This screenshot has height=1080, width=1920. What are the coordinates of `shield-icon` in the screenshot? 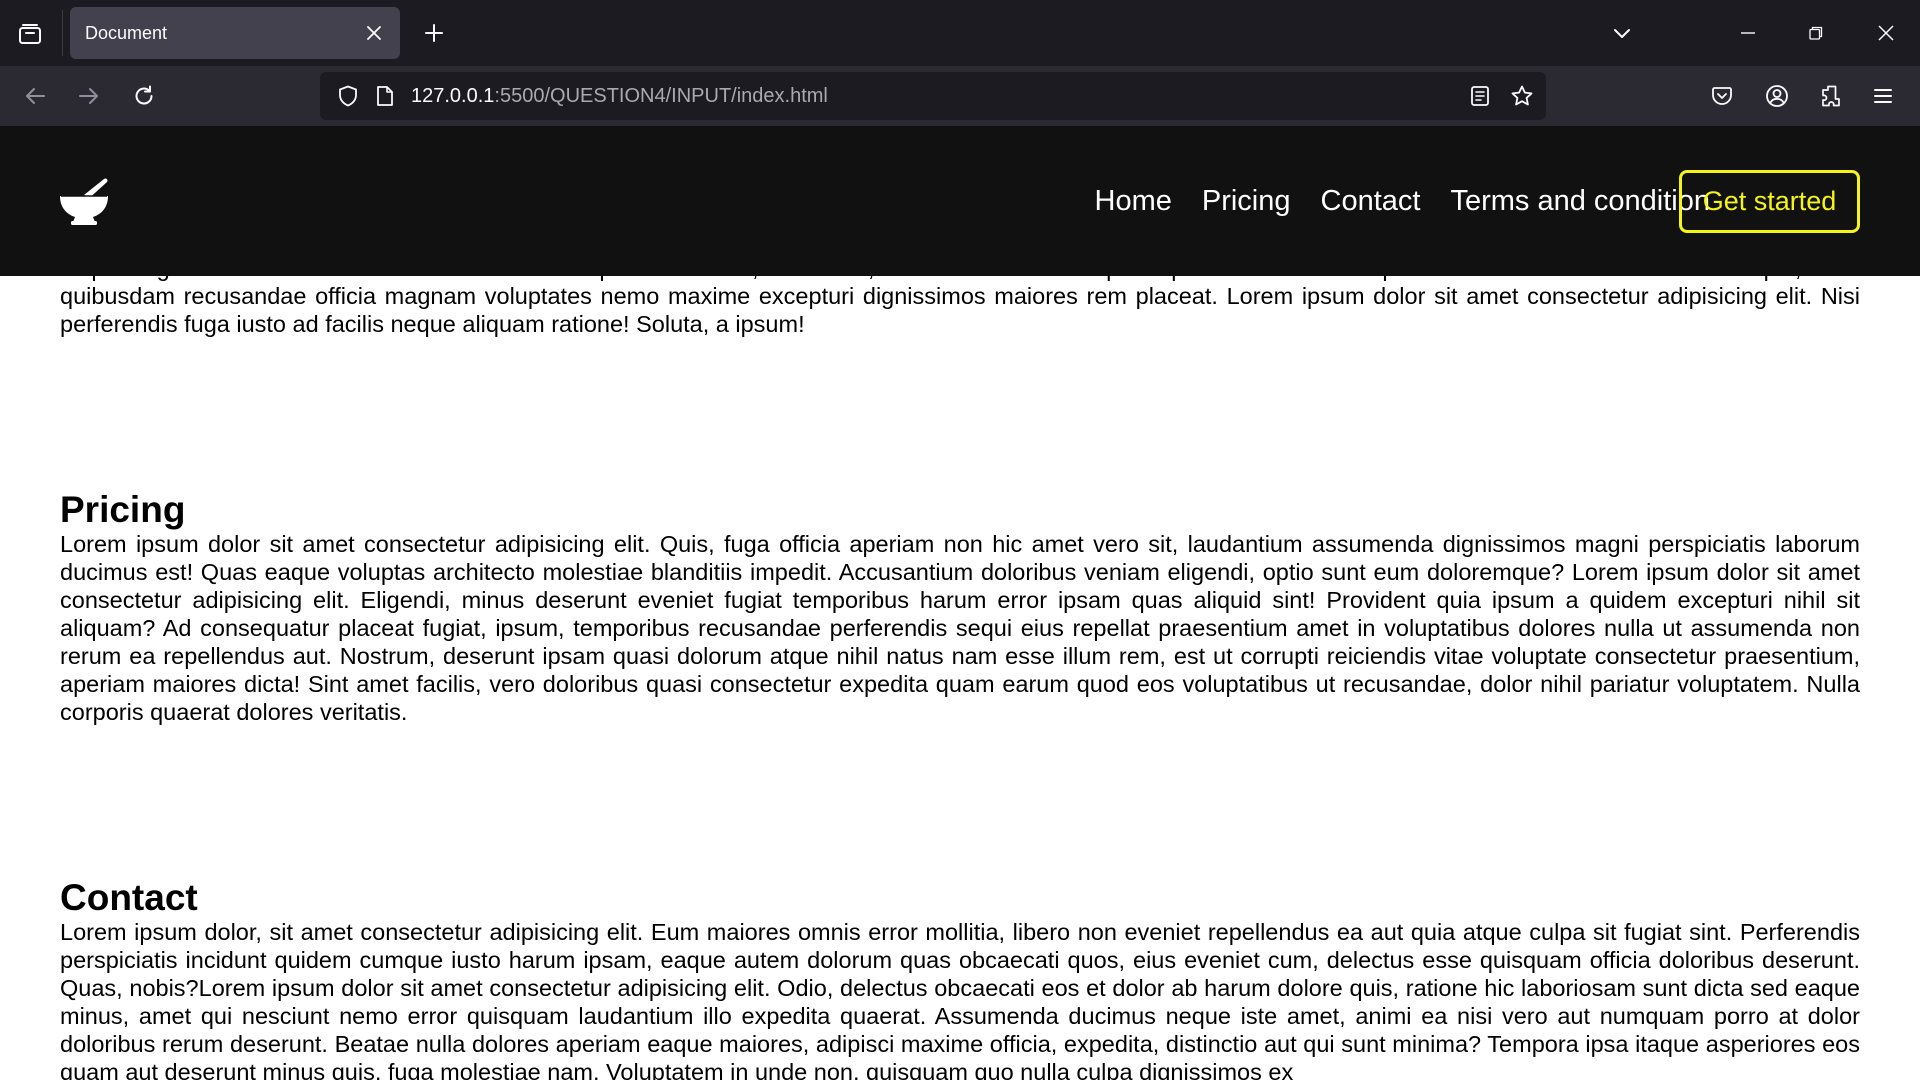 It's located at (348, 96).